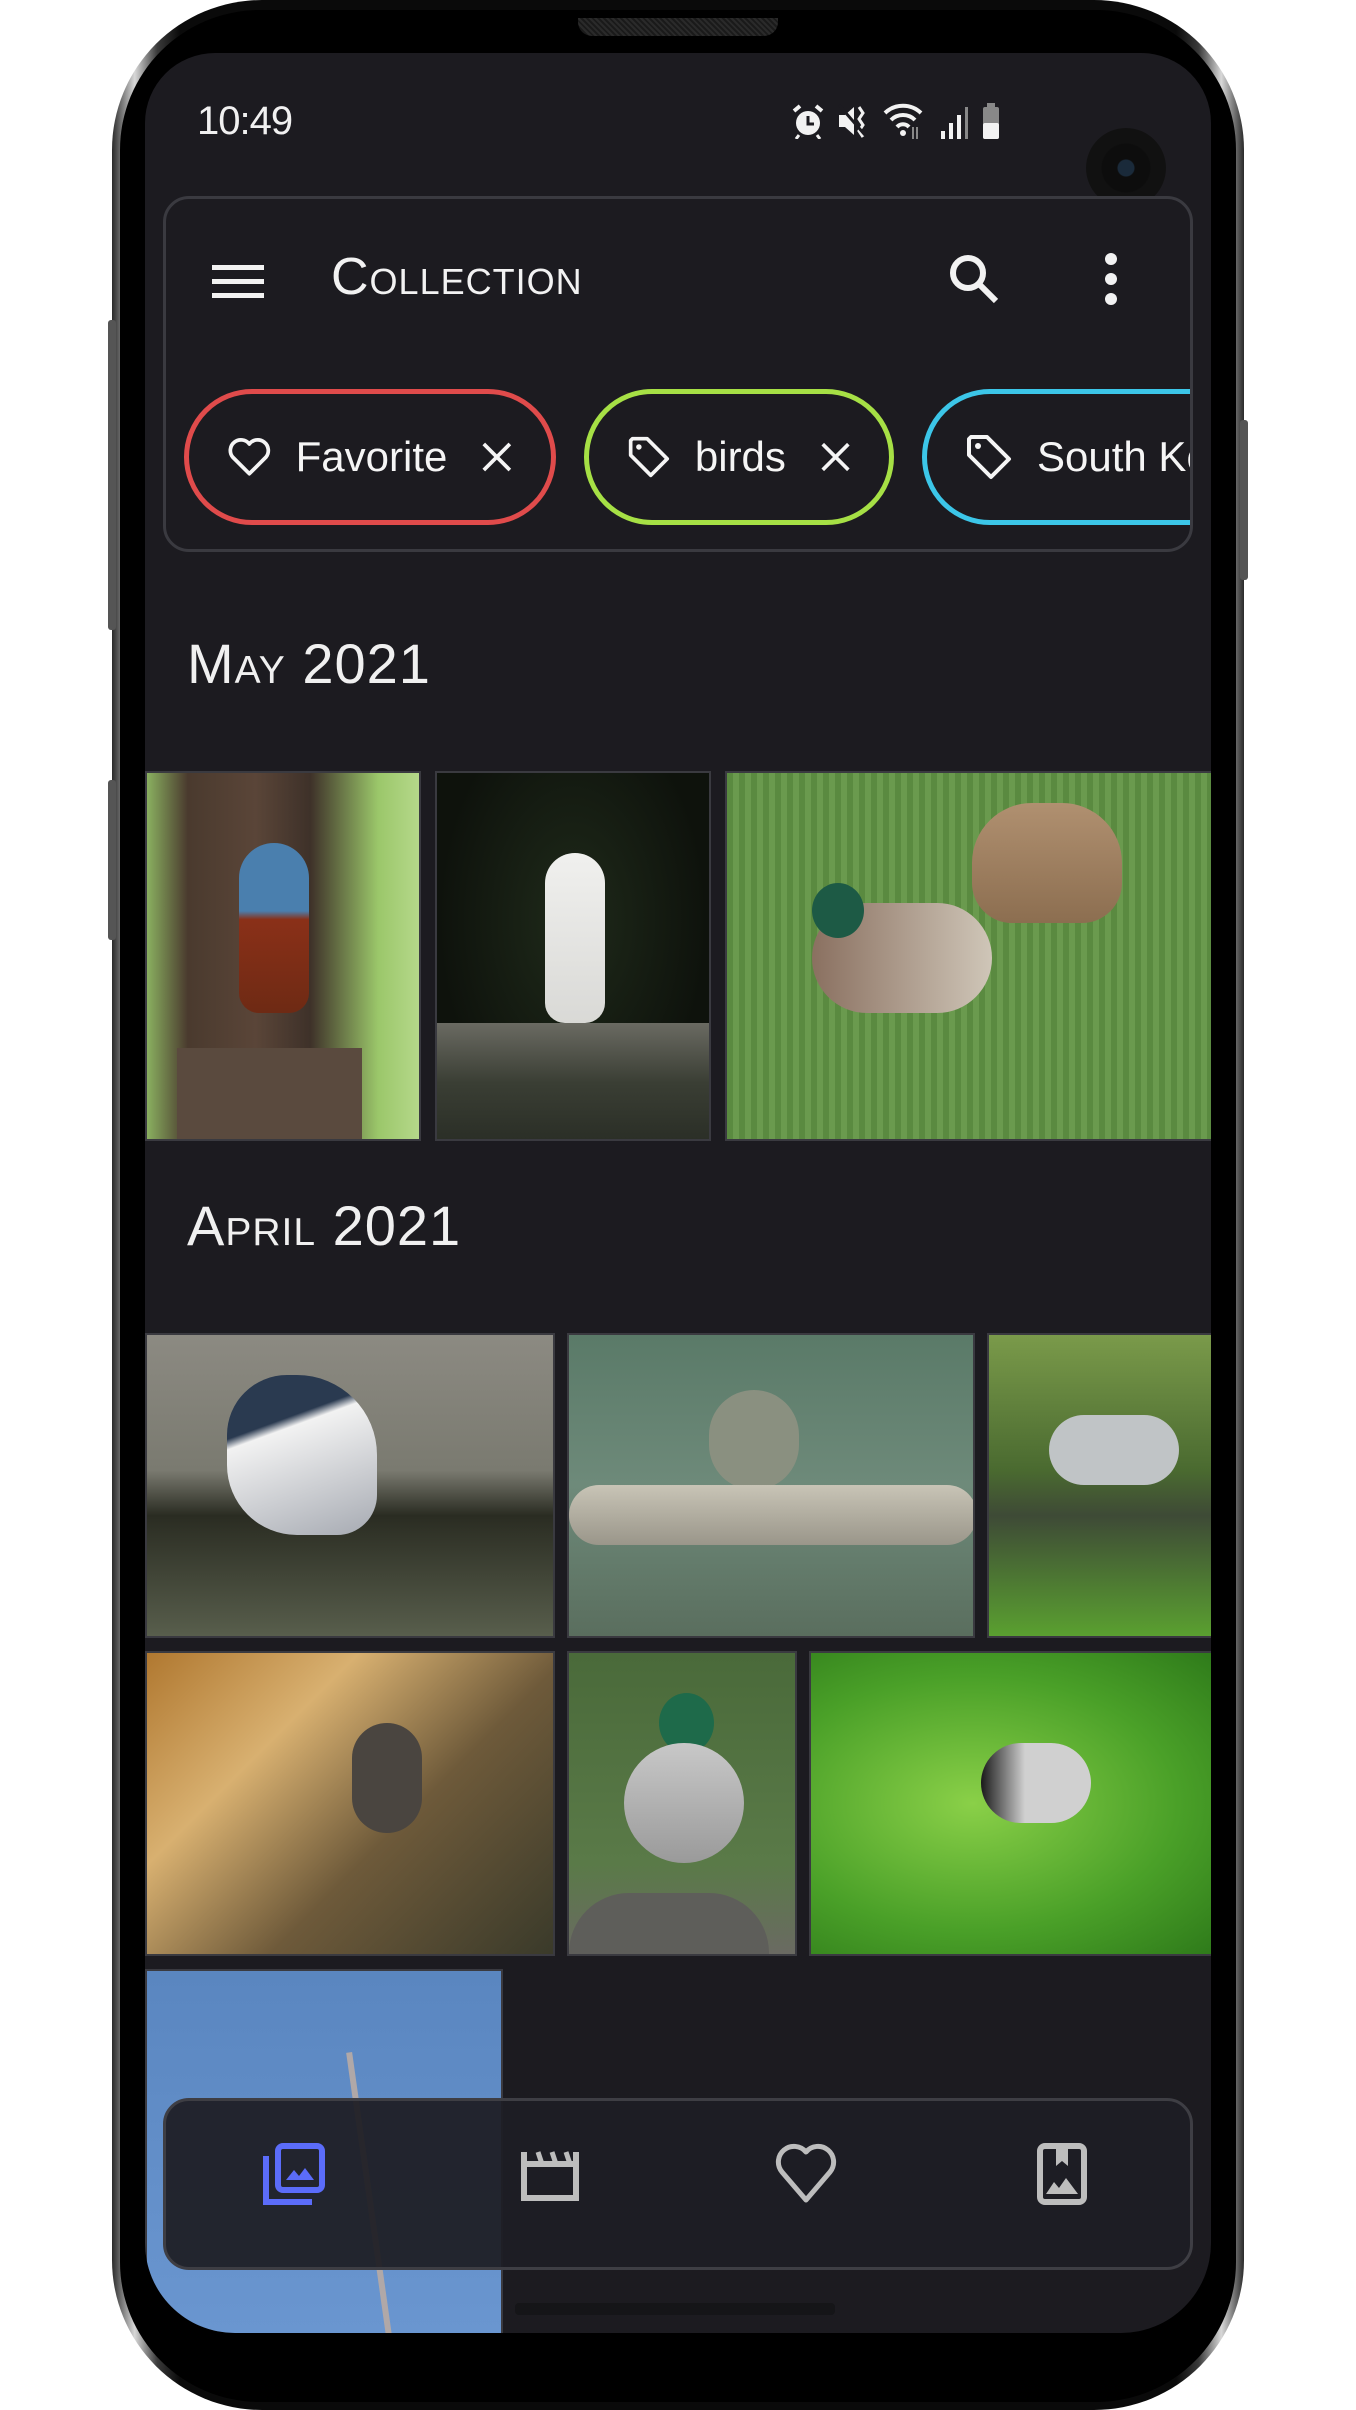 This screenshot has width=1356, height=2410. I want to click on volume-button, so click(112, 475).